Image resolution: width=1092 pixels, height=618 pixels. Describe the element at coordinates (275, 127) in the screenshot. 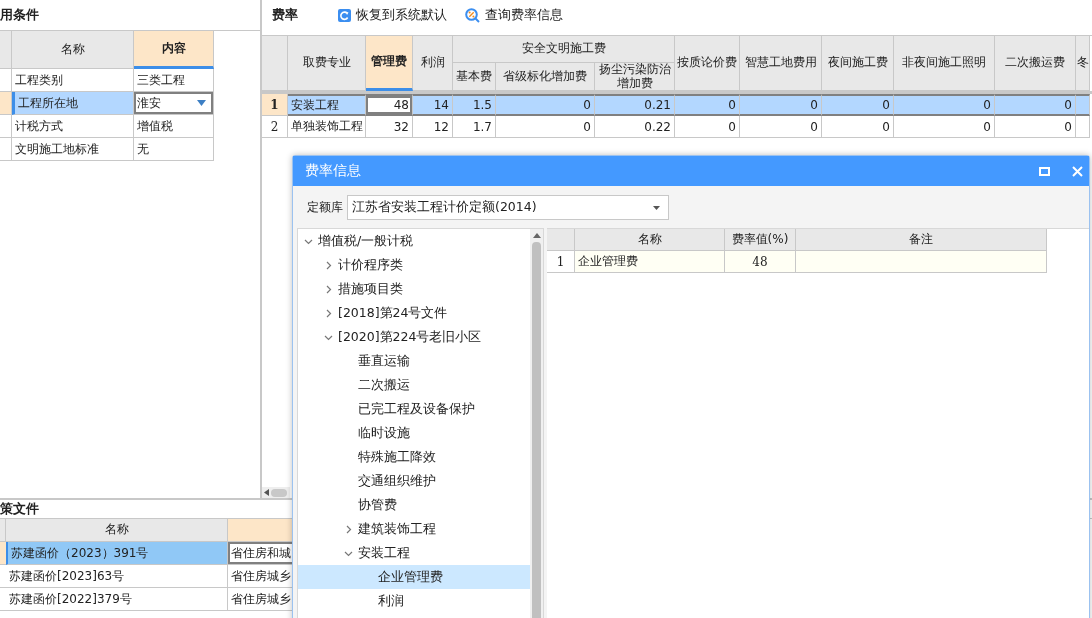

I see `row-number: 2` at that location.